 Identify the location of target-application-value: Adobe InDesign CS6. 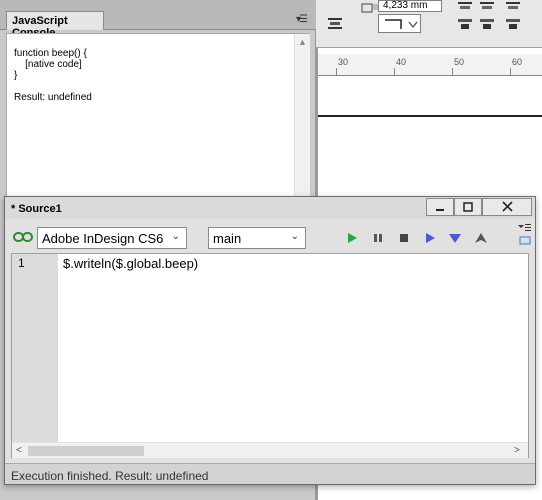
(103, 238).